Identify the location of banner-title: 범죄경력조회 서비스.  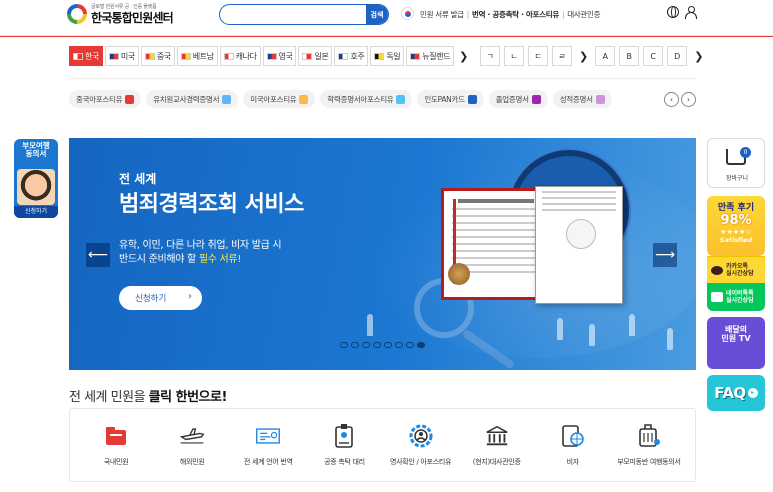
(211, 204).